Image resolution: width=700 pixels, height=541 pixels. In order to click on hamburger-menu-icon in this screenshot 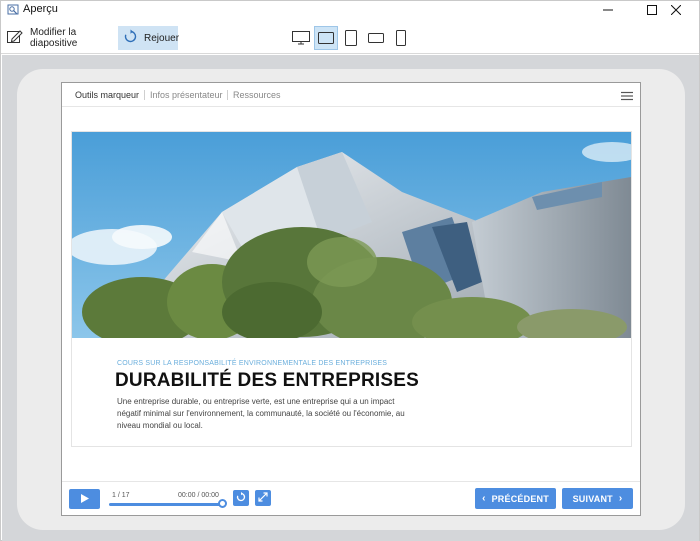, I will do `click(627, 95)`.